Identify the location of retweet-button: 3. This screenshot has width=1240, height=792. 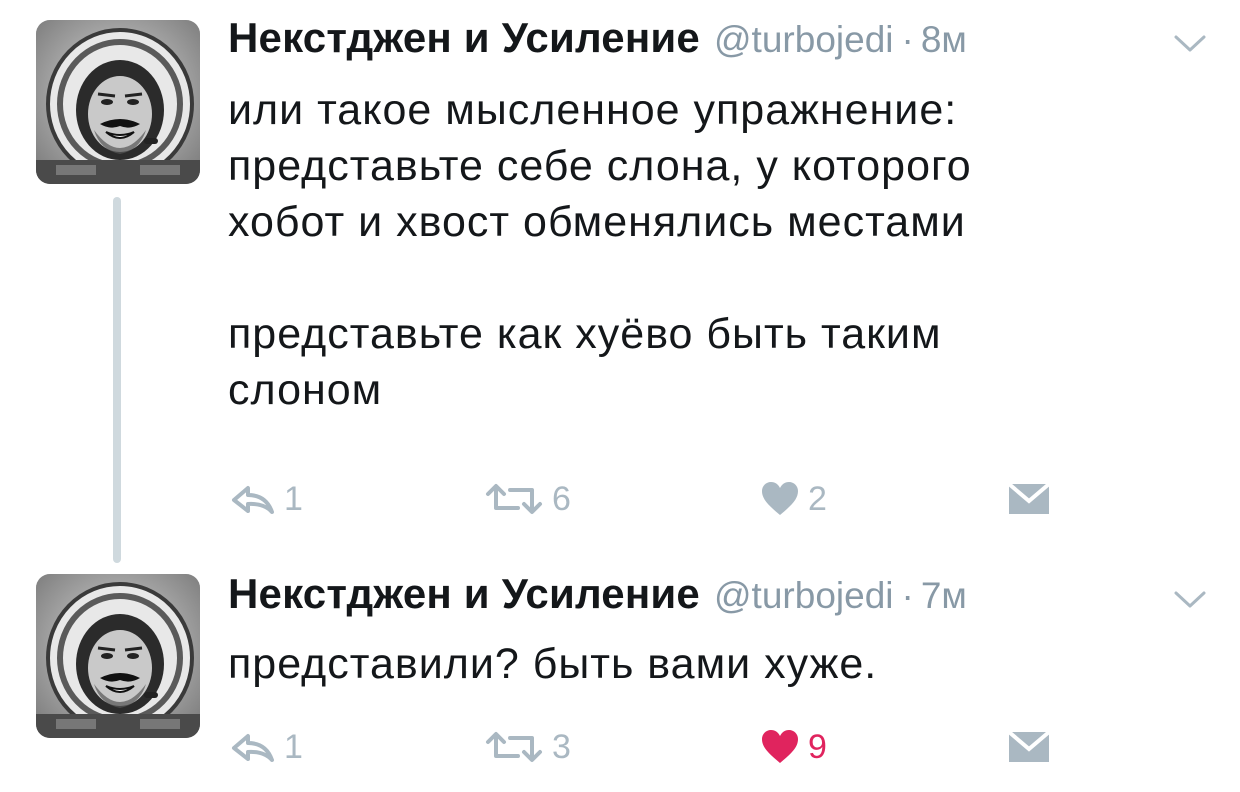
(527, 747).